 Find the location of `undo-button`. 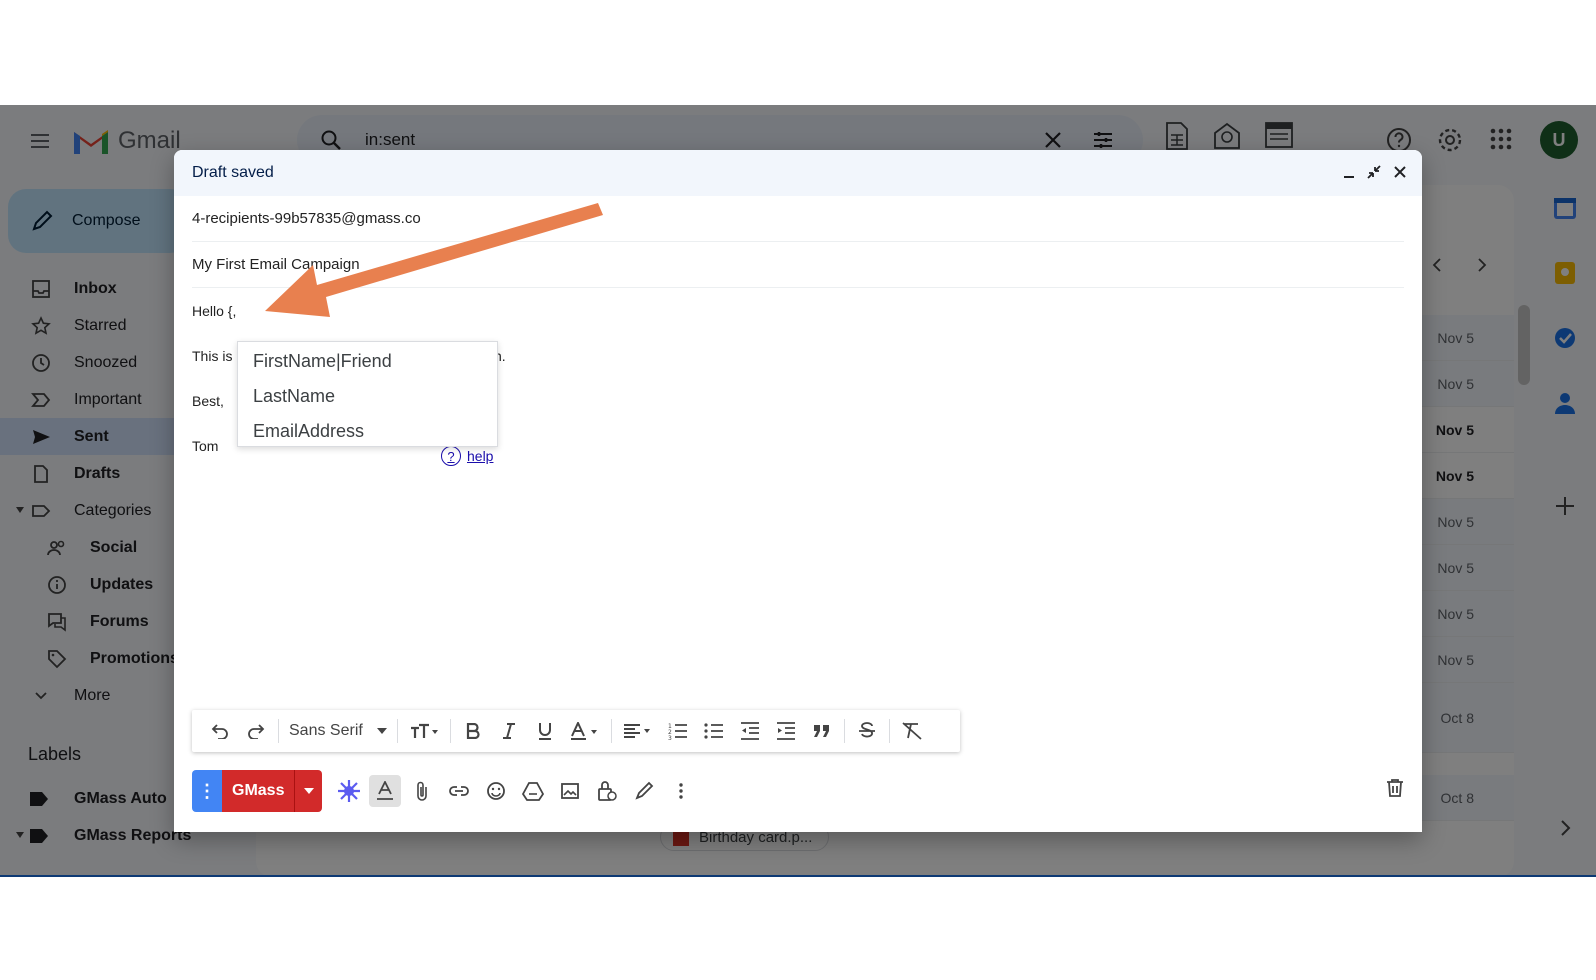

undo-button is located at coordinates (220, 731).